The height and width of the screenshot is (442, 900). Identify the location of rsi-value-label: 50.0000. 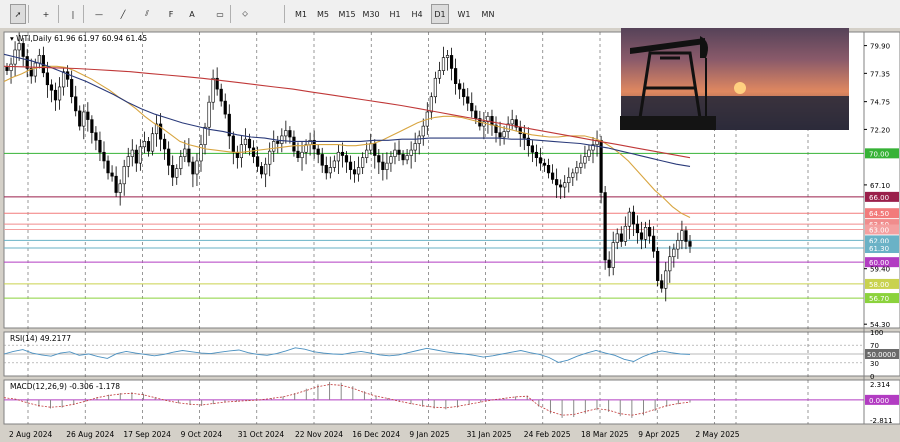
(881, 355).